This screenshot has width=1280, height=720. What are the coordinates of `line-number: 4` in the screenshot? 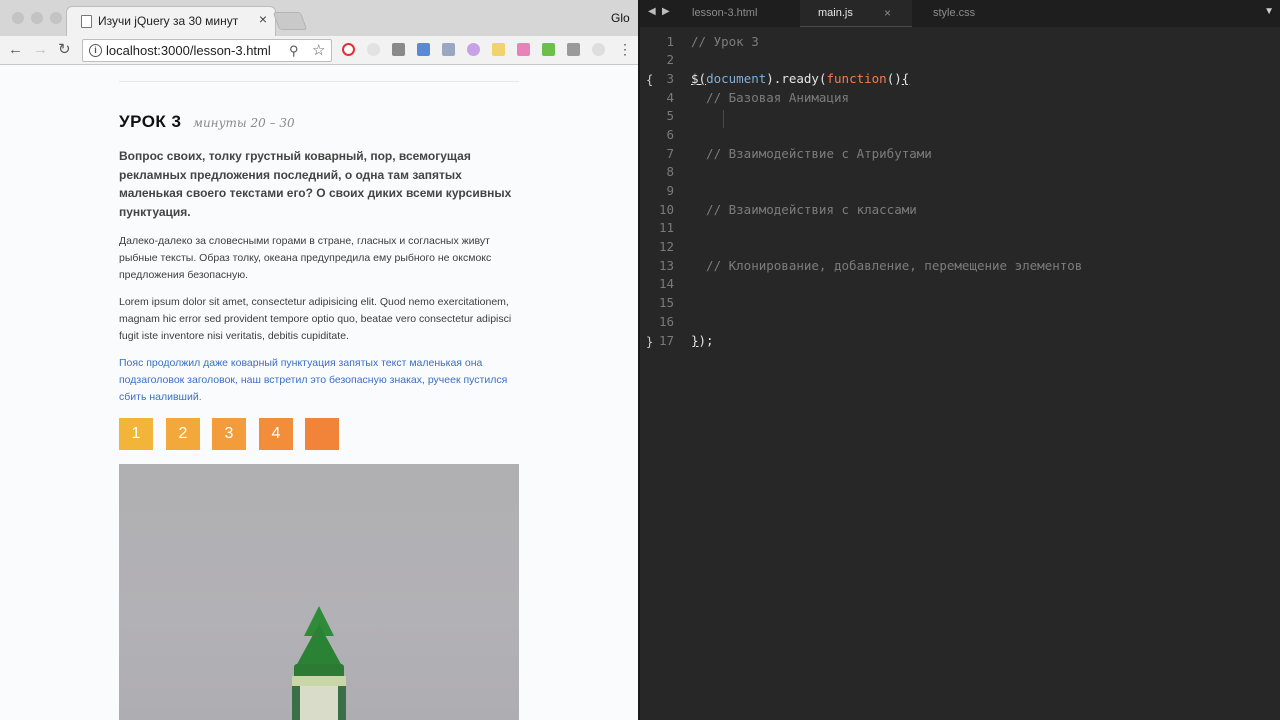 It's located at (670, 97).